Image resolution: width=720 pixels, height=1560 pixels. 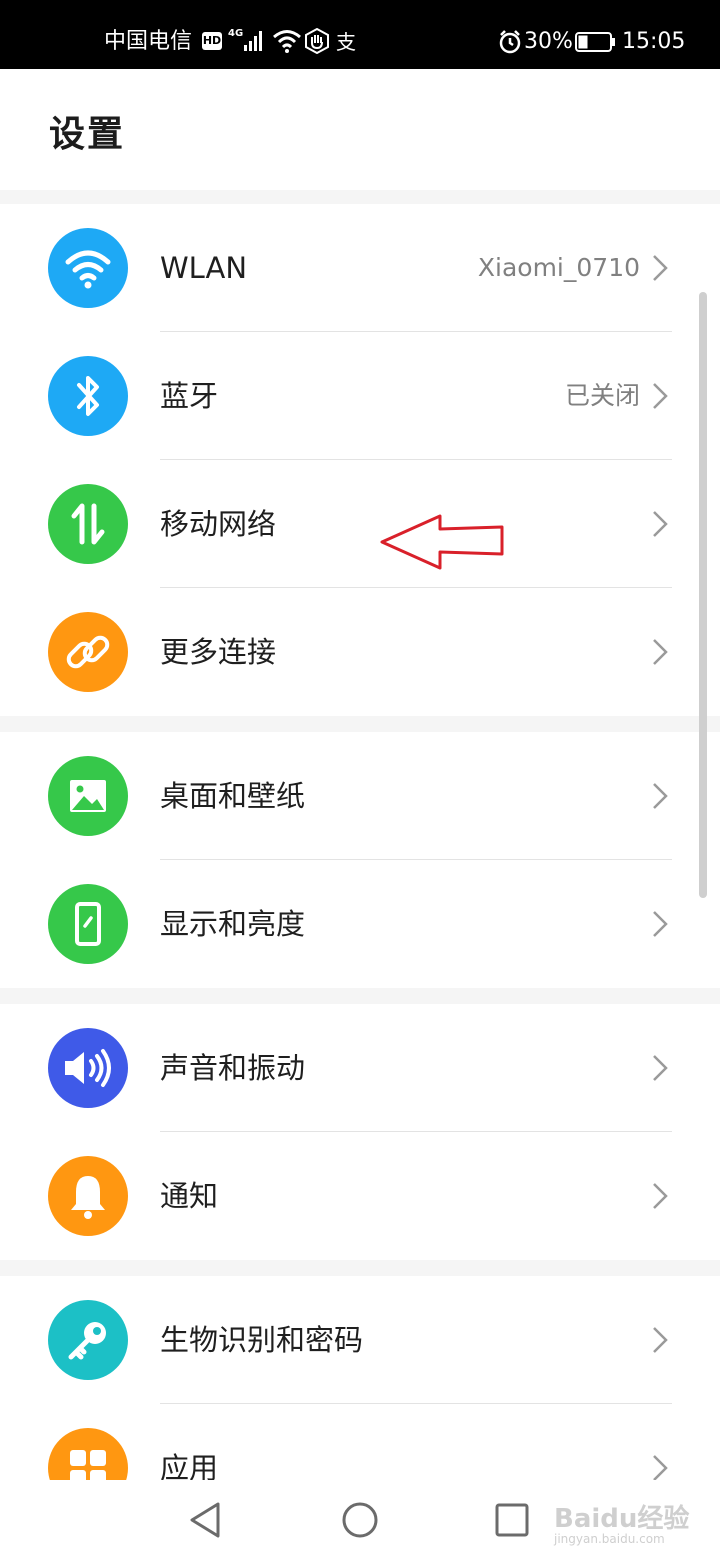 I want to click on setting-row-apps: 应用, so click(x=360, y=1442).